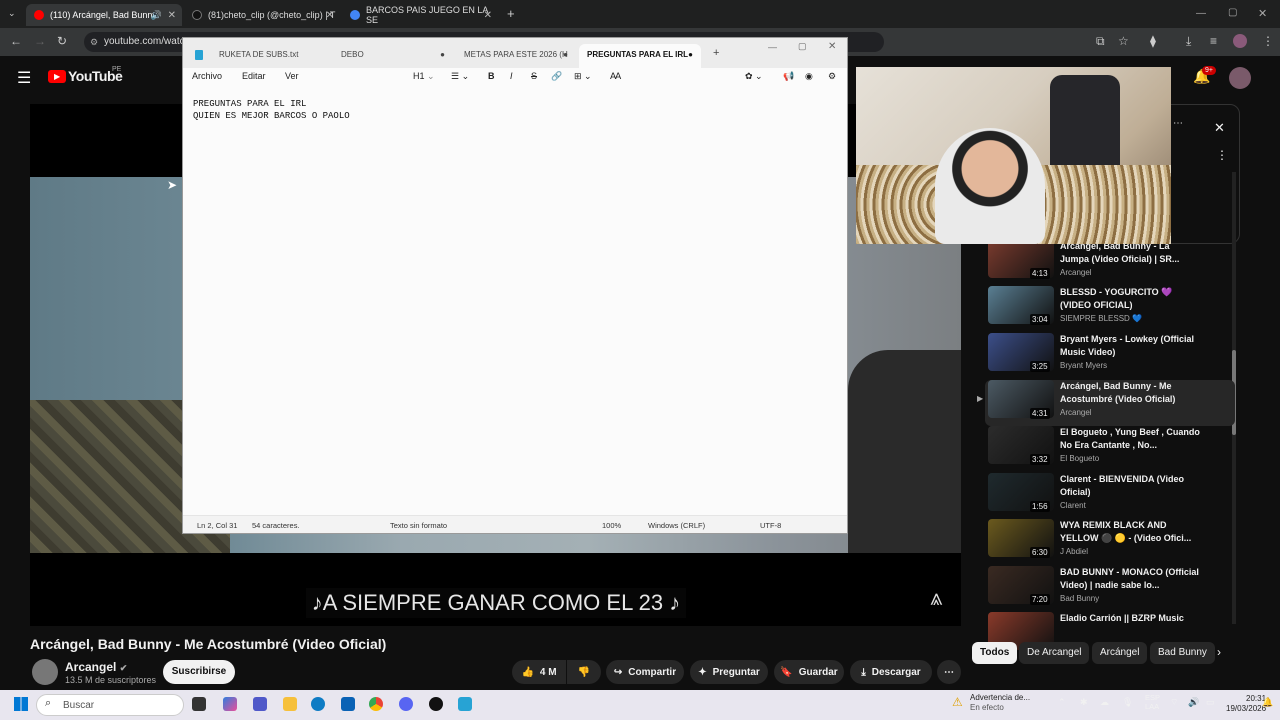 The height and width of the screenshot is (720, 1280). I want to click on channel-name: Arcangel ✔, so click(96, 667).